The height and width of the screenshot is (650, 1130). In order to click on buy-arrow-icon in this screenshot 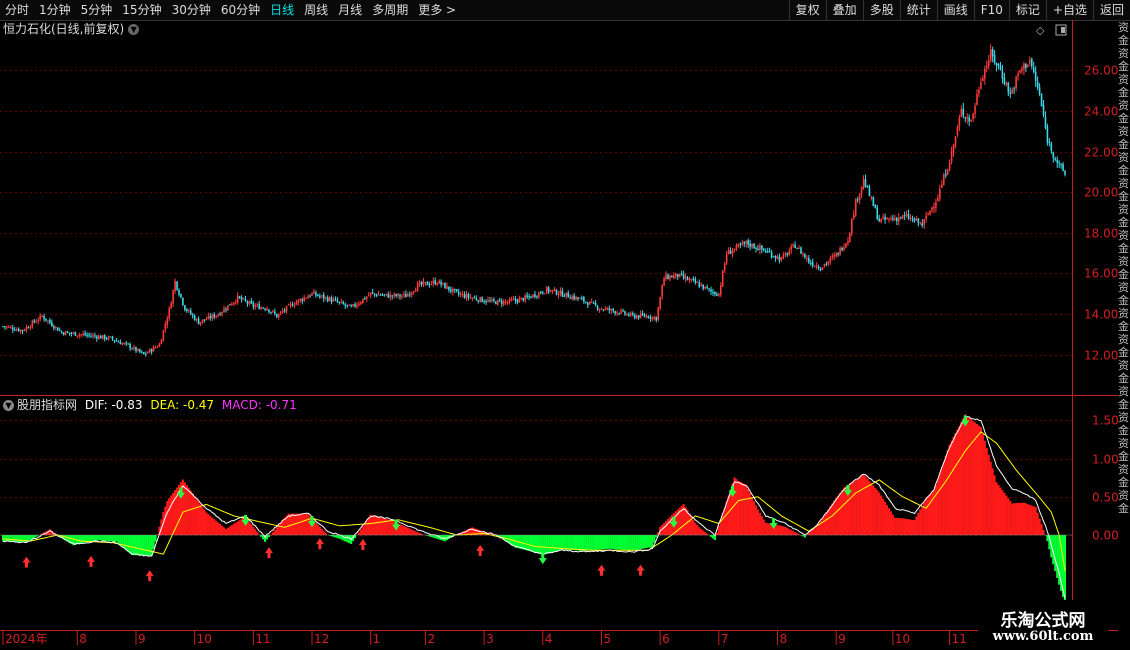, I will do `click(90, 561)`.